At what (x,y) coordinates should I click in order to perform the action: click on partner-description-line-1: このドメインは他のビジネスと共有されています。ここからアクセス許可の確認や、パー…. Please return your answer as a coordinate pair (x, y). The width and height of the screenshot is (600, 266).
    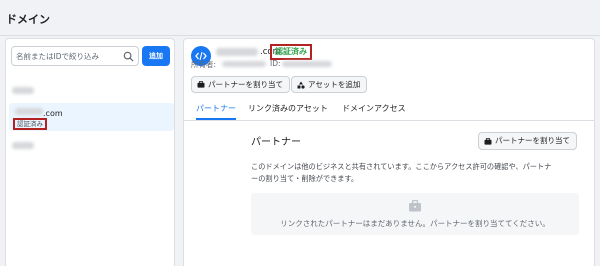
    Looking at the image, I should click on (401, 166).